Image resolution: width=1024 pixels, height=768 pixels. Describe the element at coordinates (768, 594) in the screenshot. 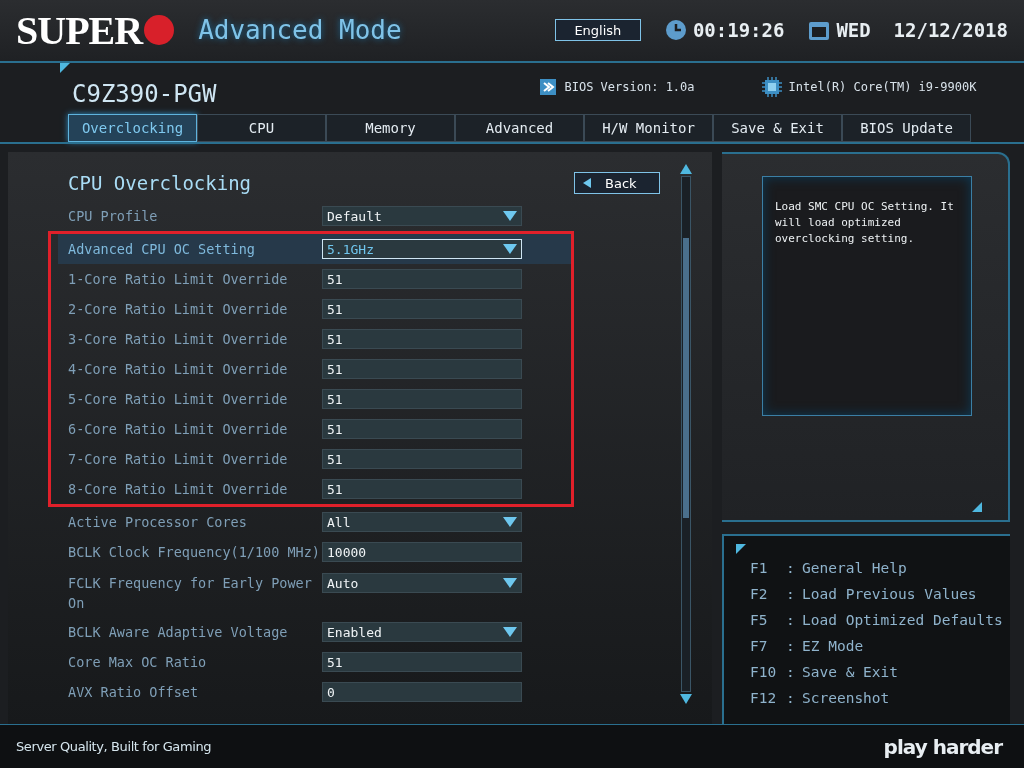

I see `hotkey-key: F2` at that location.